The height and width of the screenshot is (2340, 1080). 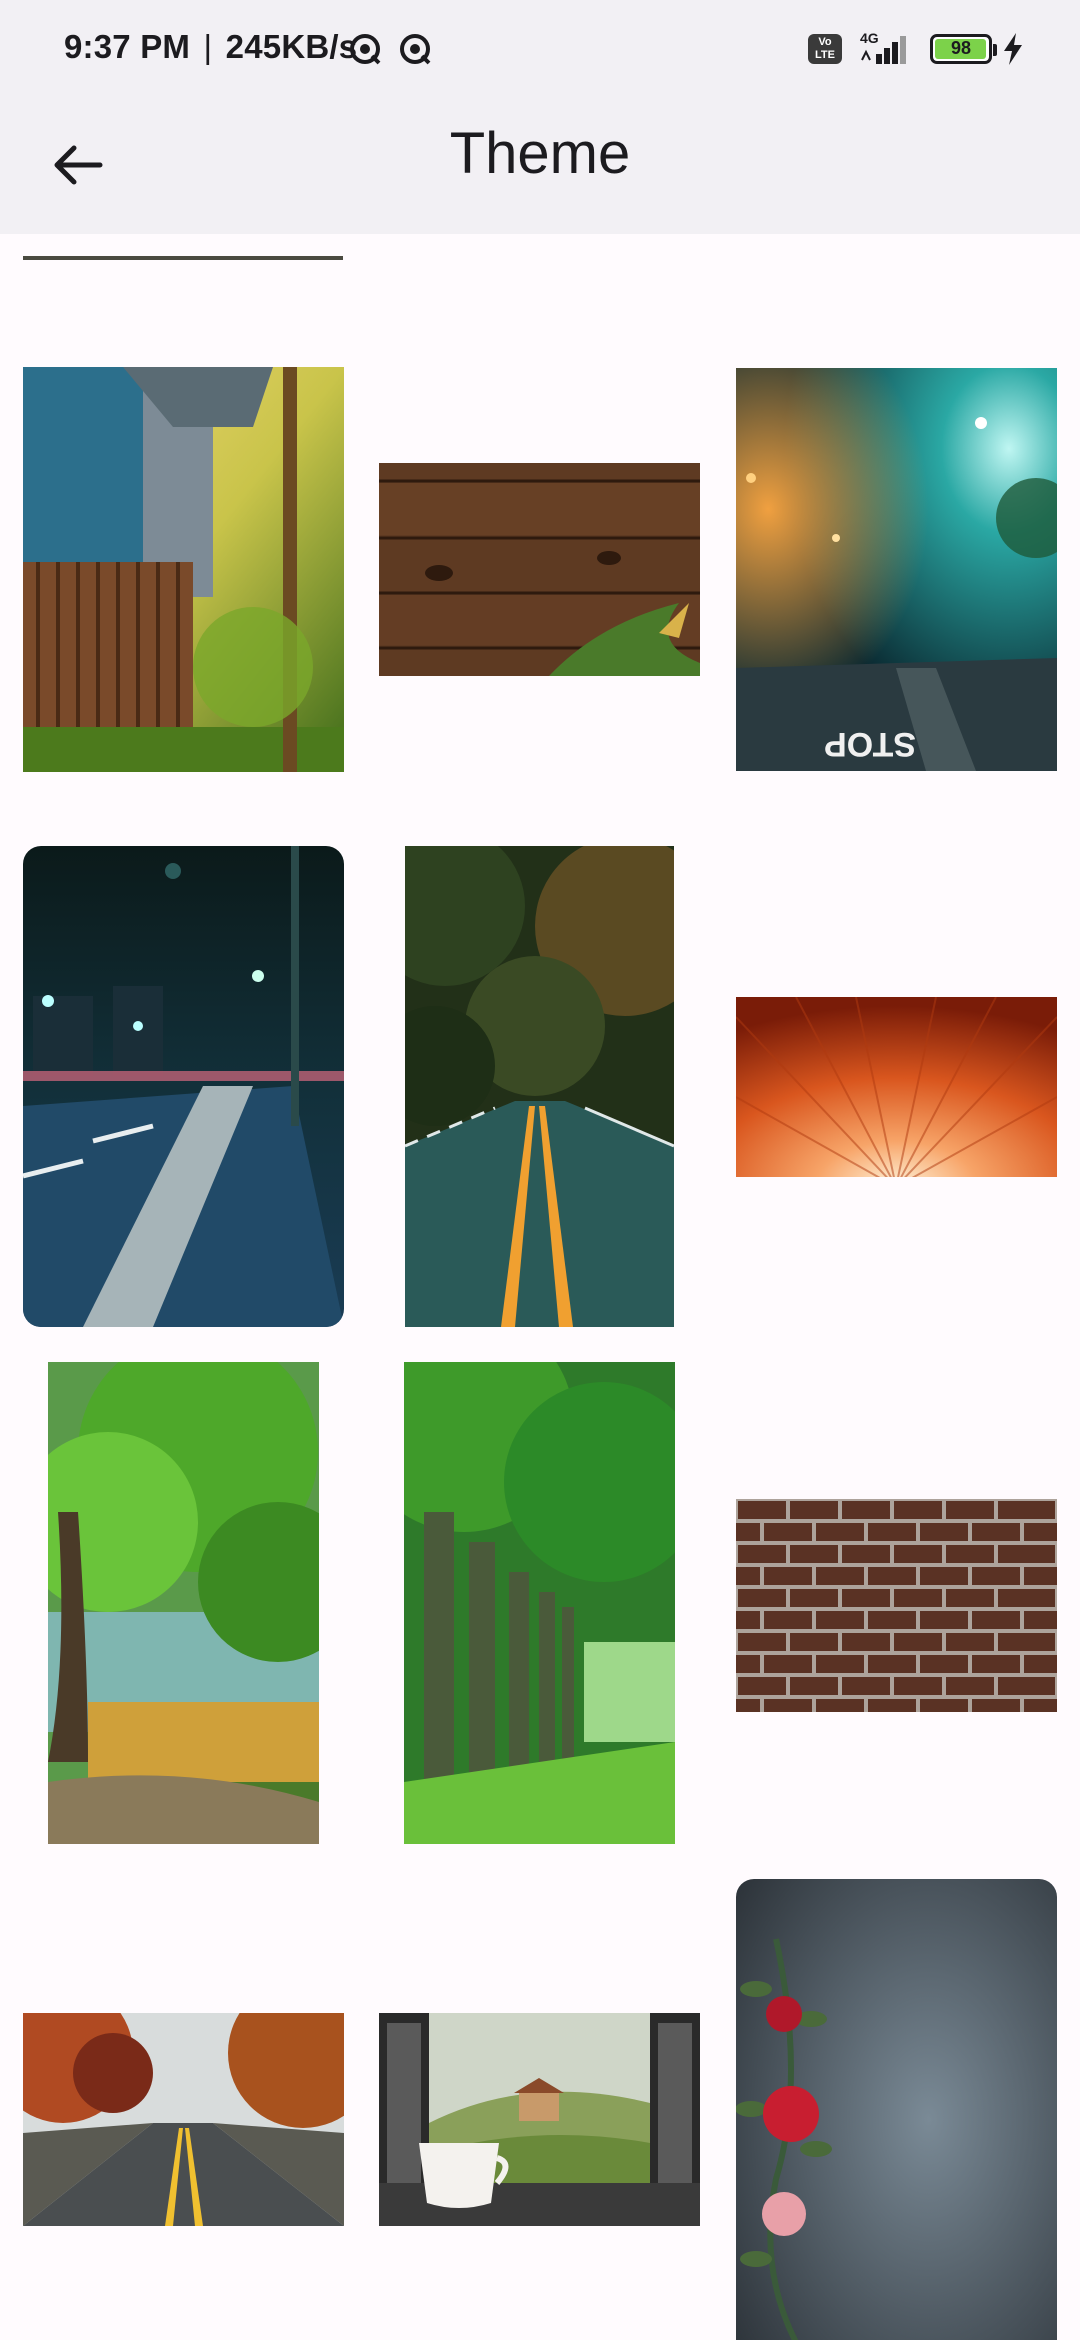 What do you see at coordinates (540, 153) in the screenshot?
I see `page-title: Theme` at bounding box center [540, 153].